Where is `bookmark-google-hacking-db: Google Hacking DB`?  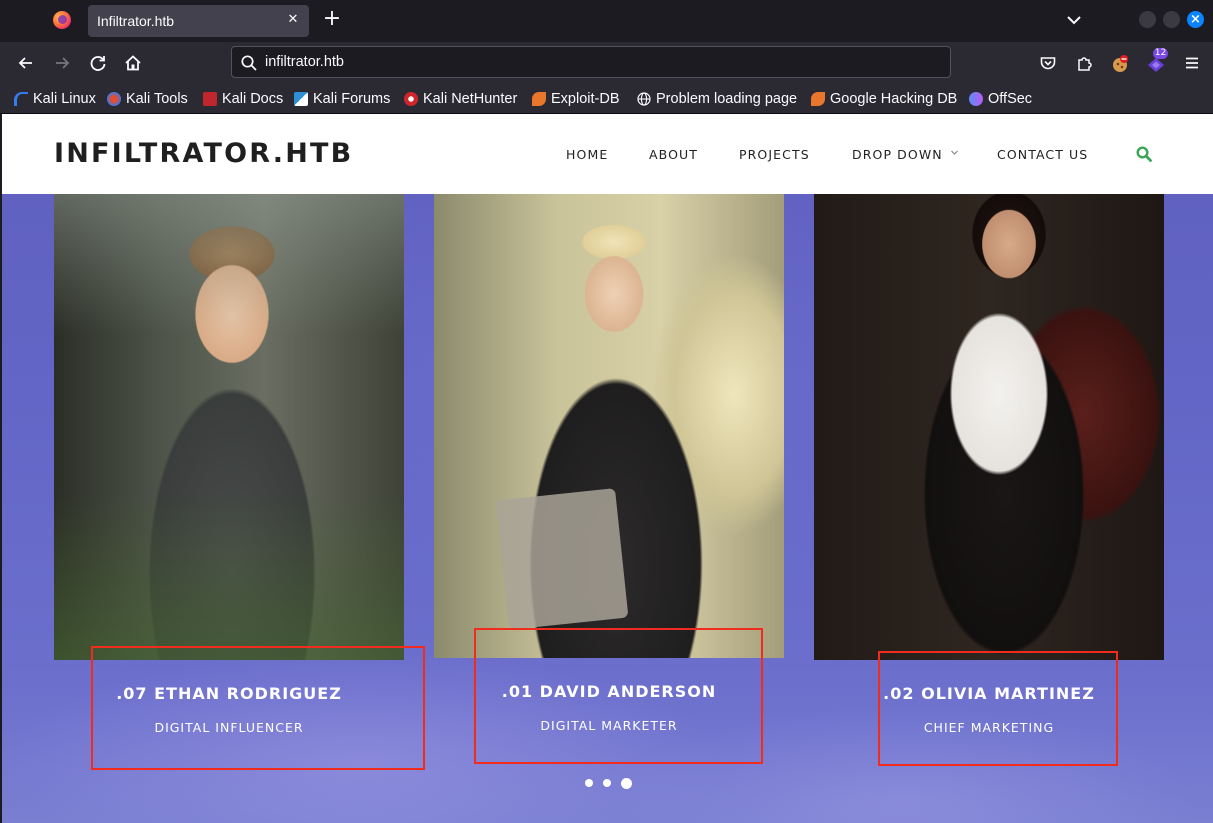 bookmark-google-hacking-db: Google Hacking DB is located at coordinates (884, 99).